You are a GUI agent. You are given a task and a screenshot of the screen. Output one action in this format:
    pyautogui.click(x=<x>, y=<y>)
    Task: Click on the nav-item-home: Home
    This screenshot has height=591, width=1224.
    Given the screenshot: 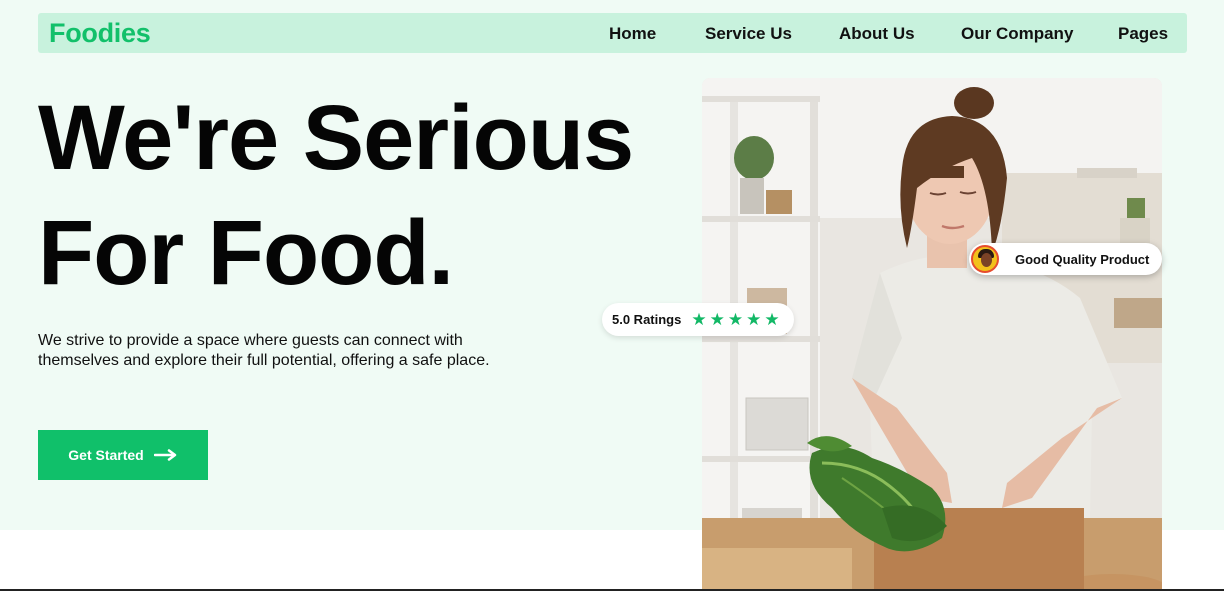 What is the action you would take?
    pyautogui.click(x=632, y=34)
    